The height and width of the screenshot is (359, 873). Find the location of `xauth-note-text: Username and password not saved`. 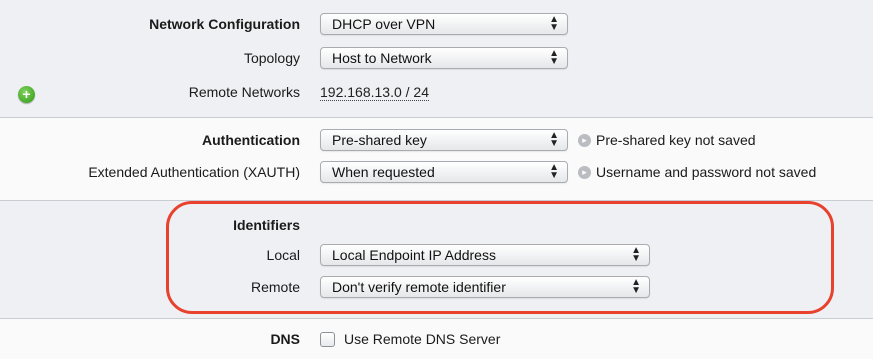

xauth-note-text: Username and password not saved is located at coordinates (706, 172).